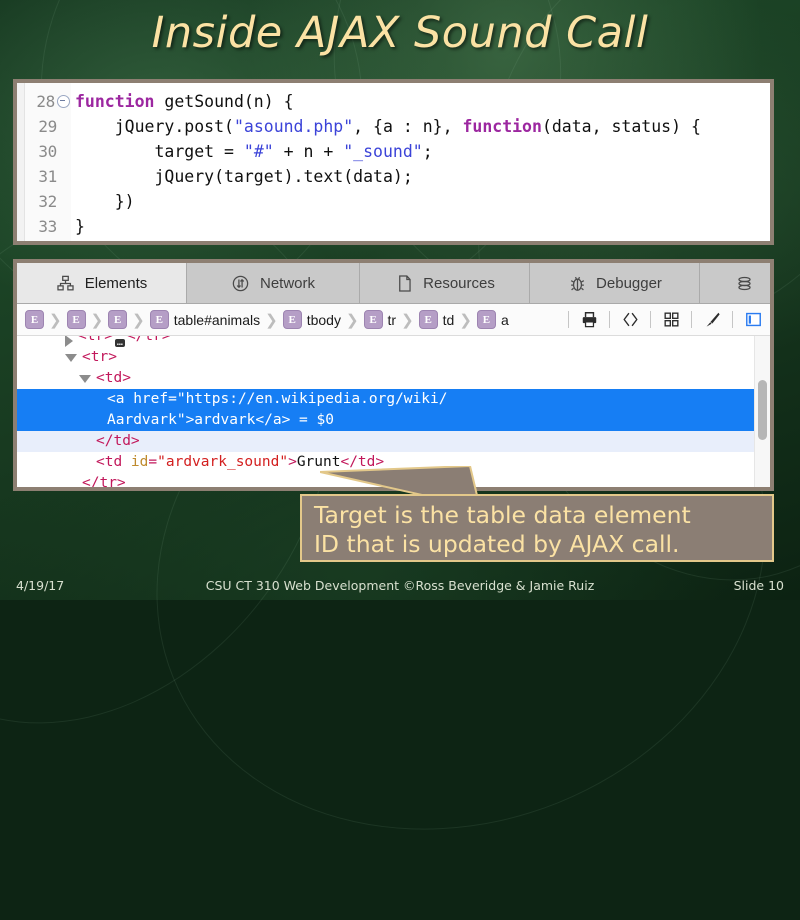  I want to click on dom-token: >, so click(292, 462).